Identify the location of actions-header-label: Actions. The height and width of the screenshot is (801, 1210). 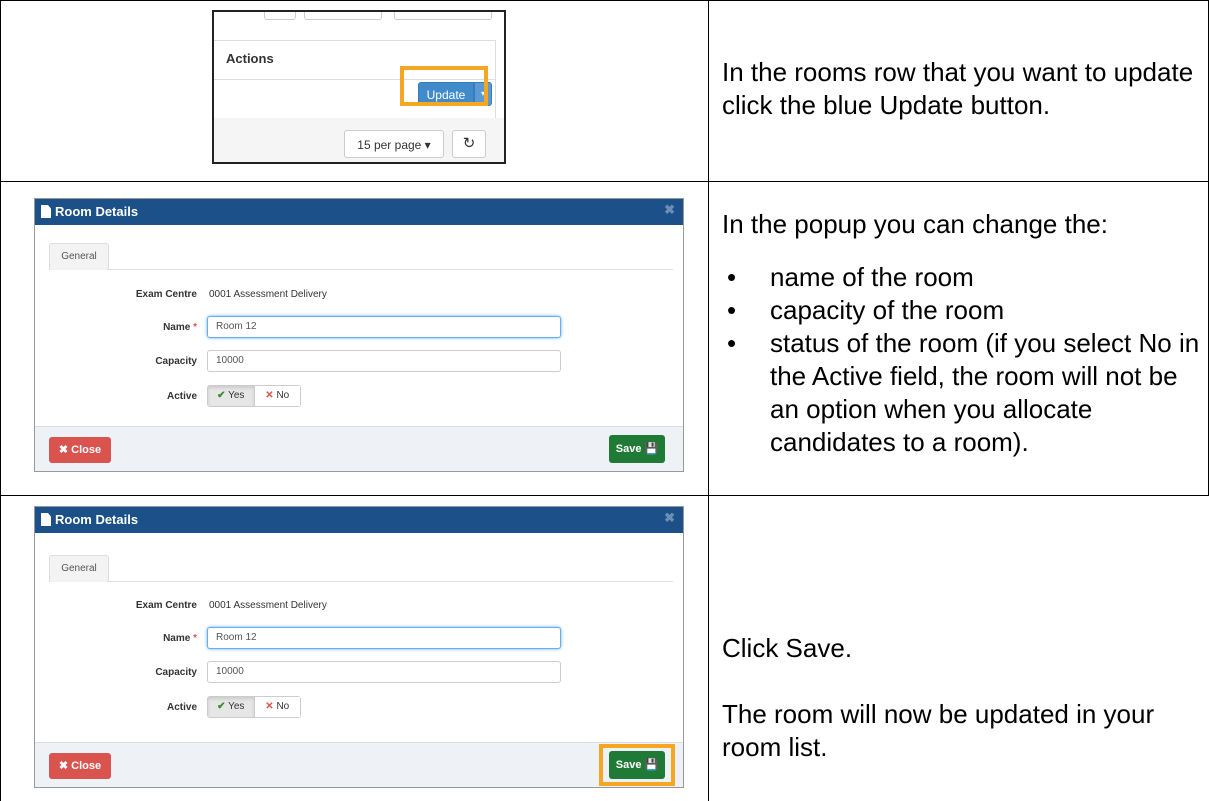
(250, 58).